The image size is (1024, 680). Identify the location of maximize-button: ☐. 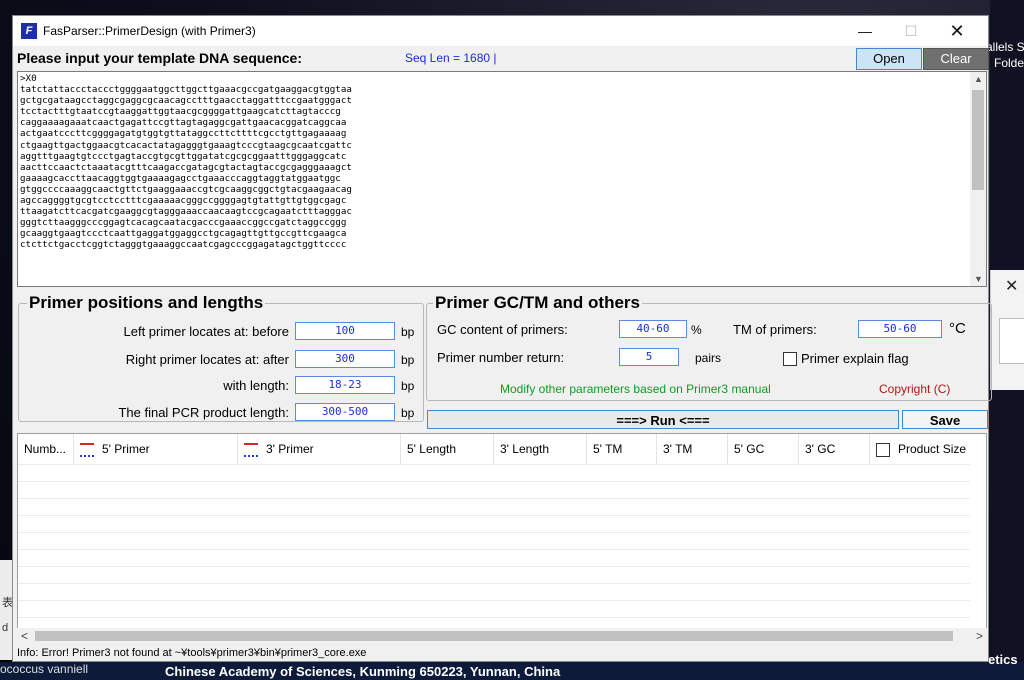
(911, 31).